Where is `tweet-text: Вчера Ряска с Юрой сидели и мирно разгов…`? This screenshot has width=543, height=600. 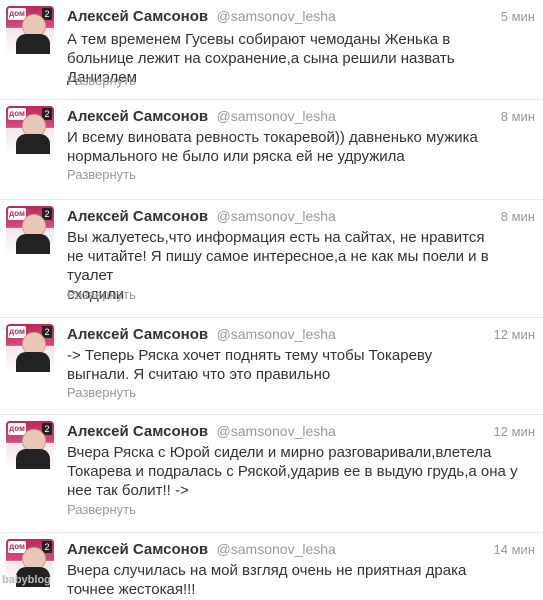
tweet-text: Вчера Ряска с Юрой сидели и мирно разгов… is located at coordinates (295, 471).